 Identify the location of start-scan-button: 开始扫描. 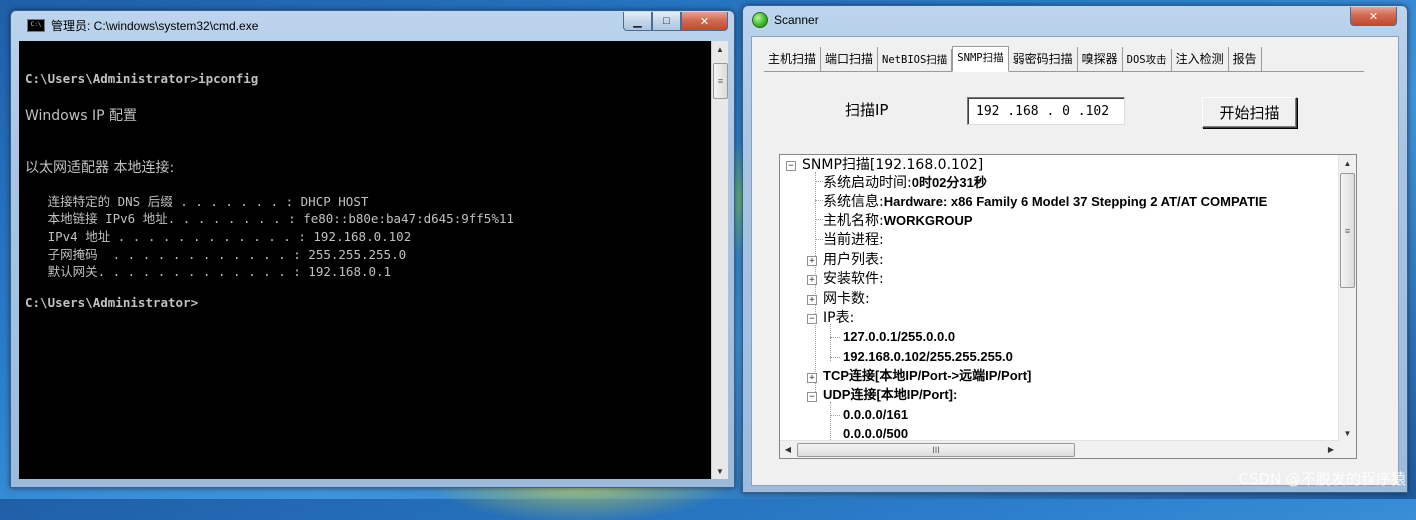
(1249, 112).